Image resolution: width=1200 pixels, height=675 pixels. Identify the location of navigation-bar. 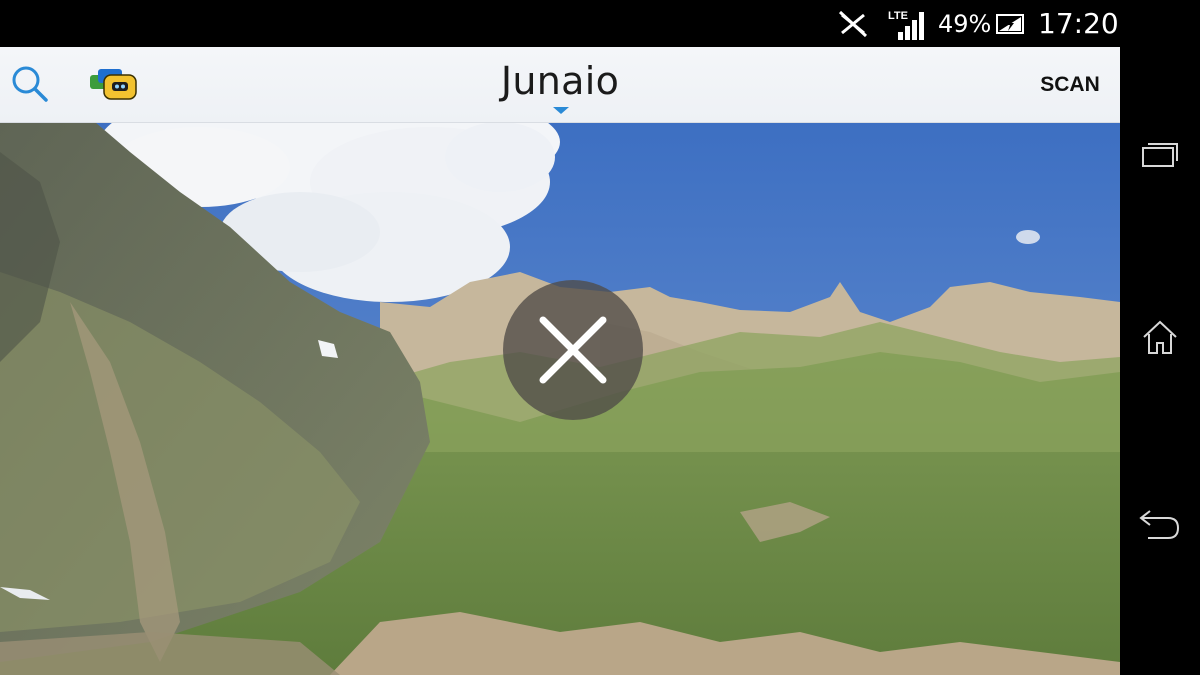
(1160, 361).